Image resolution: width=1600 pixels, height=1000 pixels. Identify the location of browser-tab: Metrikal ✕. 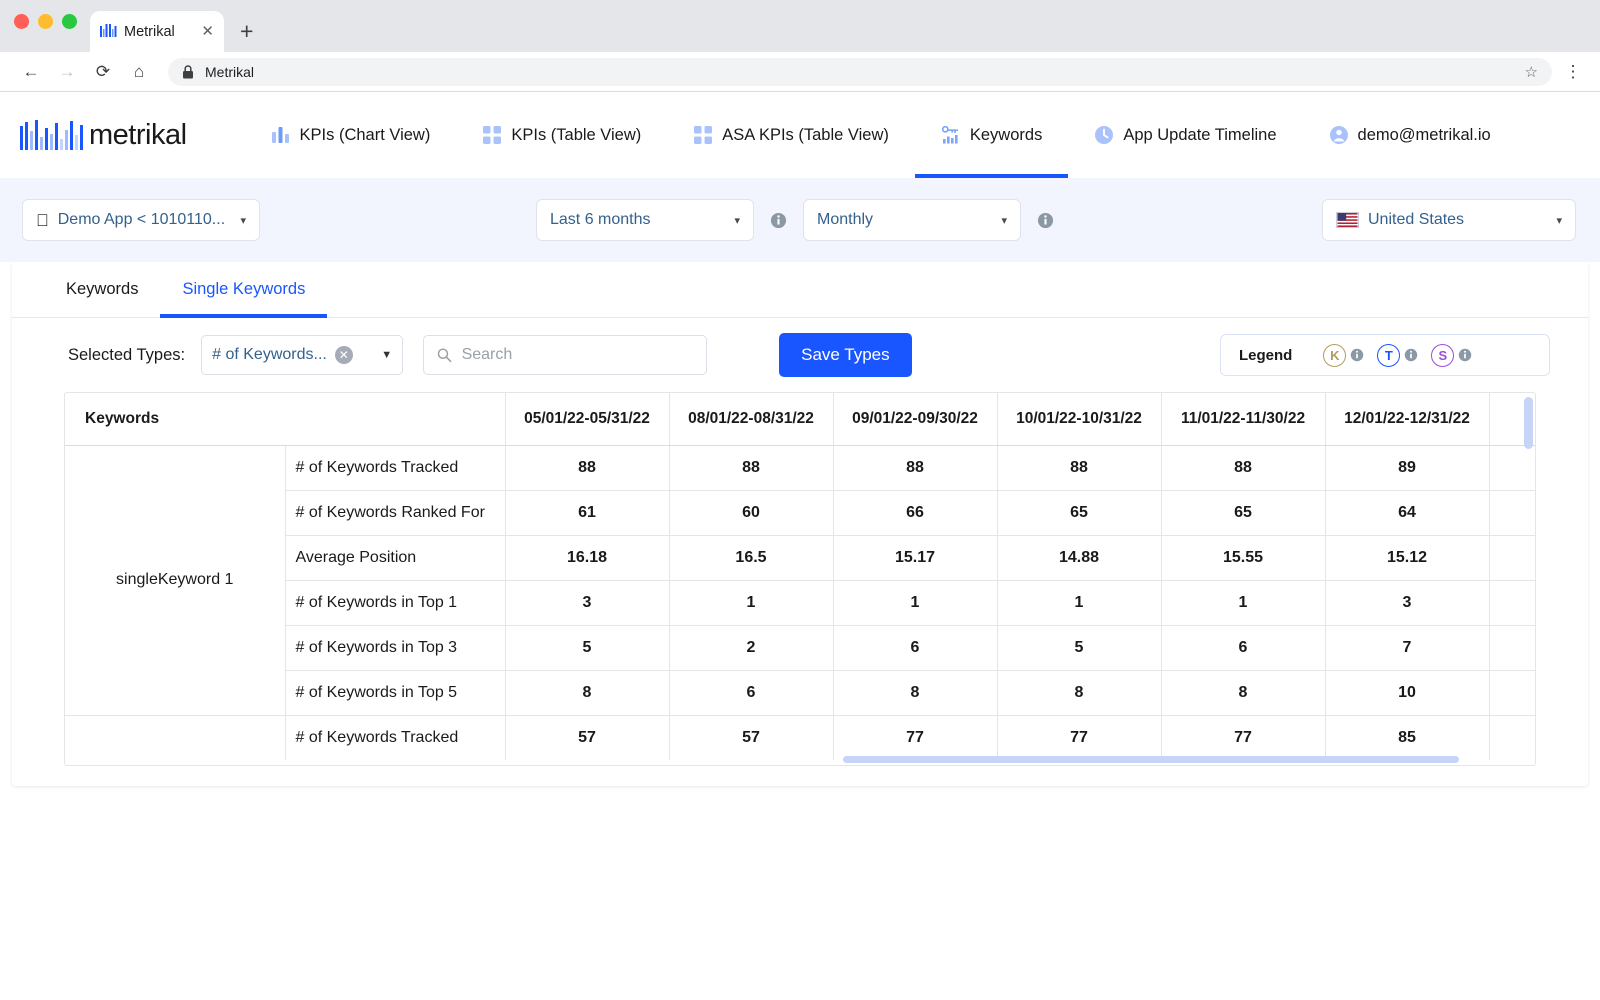
(157, 31).